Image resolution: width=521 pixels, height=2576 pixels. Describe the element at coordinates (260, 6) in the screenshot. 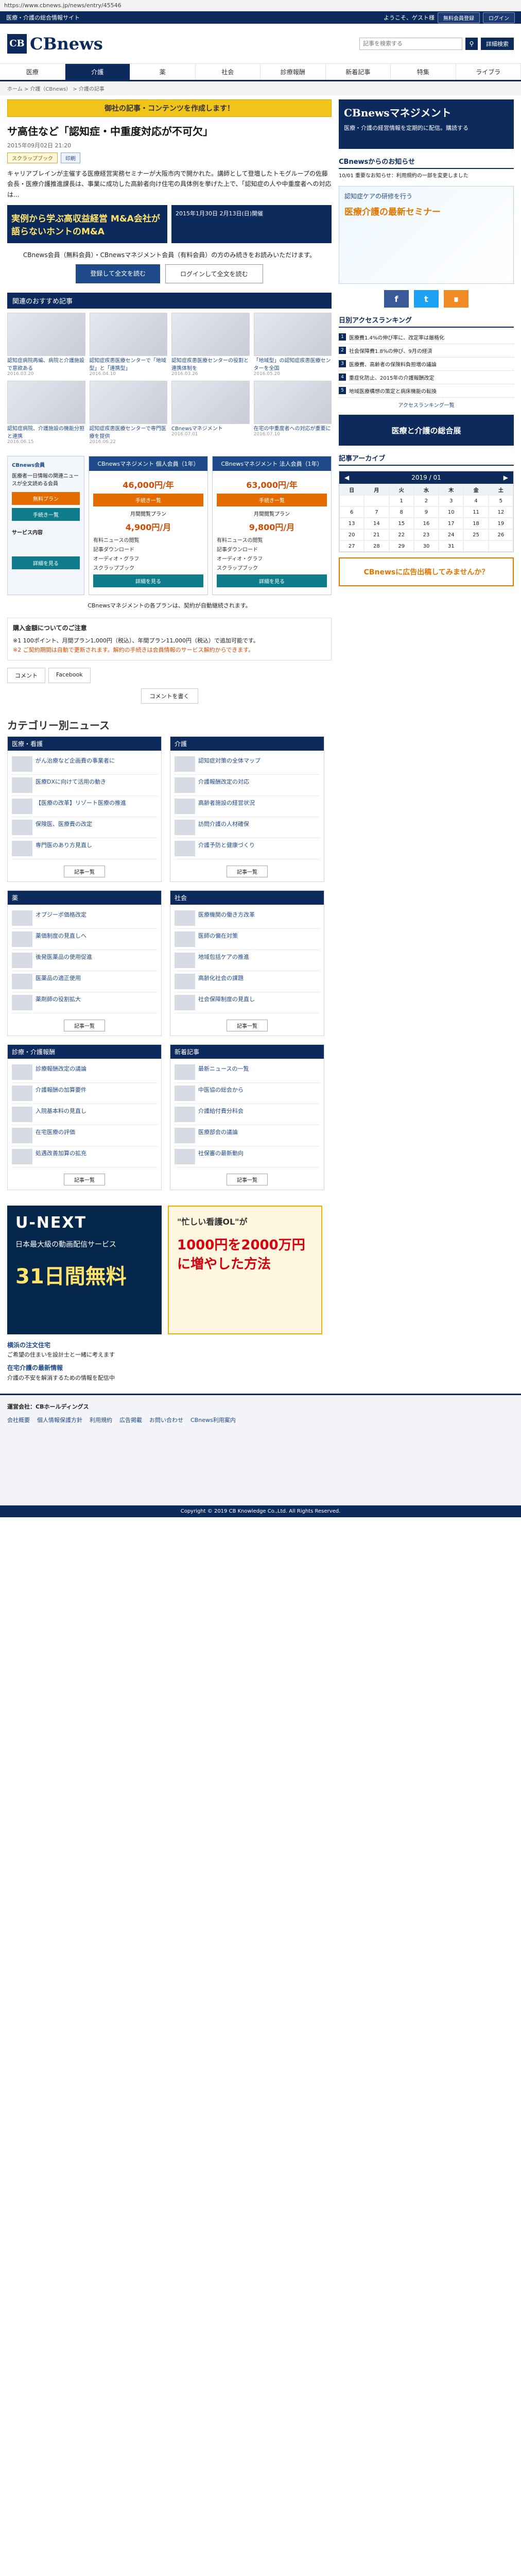

I see `browser-url-bar: https://www.cbnews.jp/news/entry/45546` at that location.